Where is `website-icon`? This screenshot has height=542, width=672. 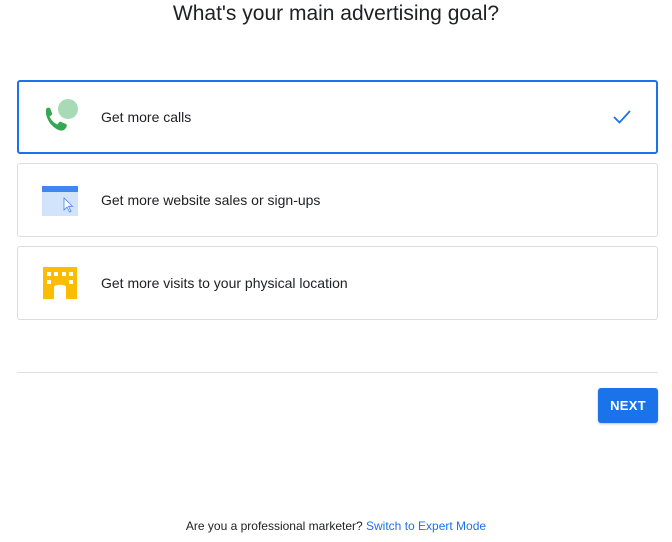
website-icon is located at coordinates (60, 201).